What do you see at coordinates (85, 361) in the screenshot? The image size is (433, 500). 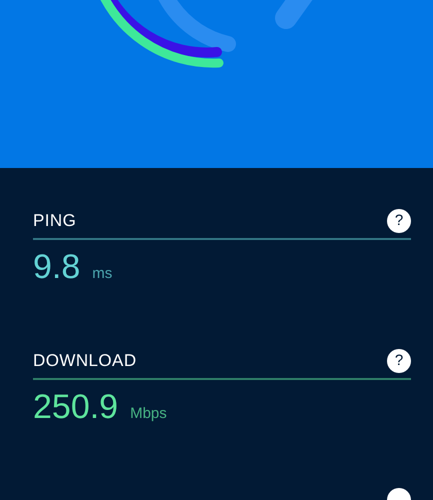 I see `metric-label: DOWNLOAD` at bounding box center [85, 361].